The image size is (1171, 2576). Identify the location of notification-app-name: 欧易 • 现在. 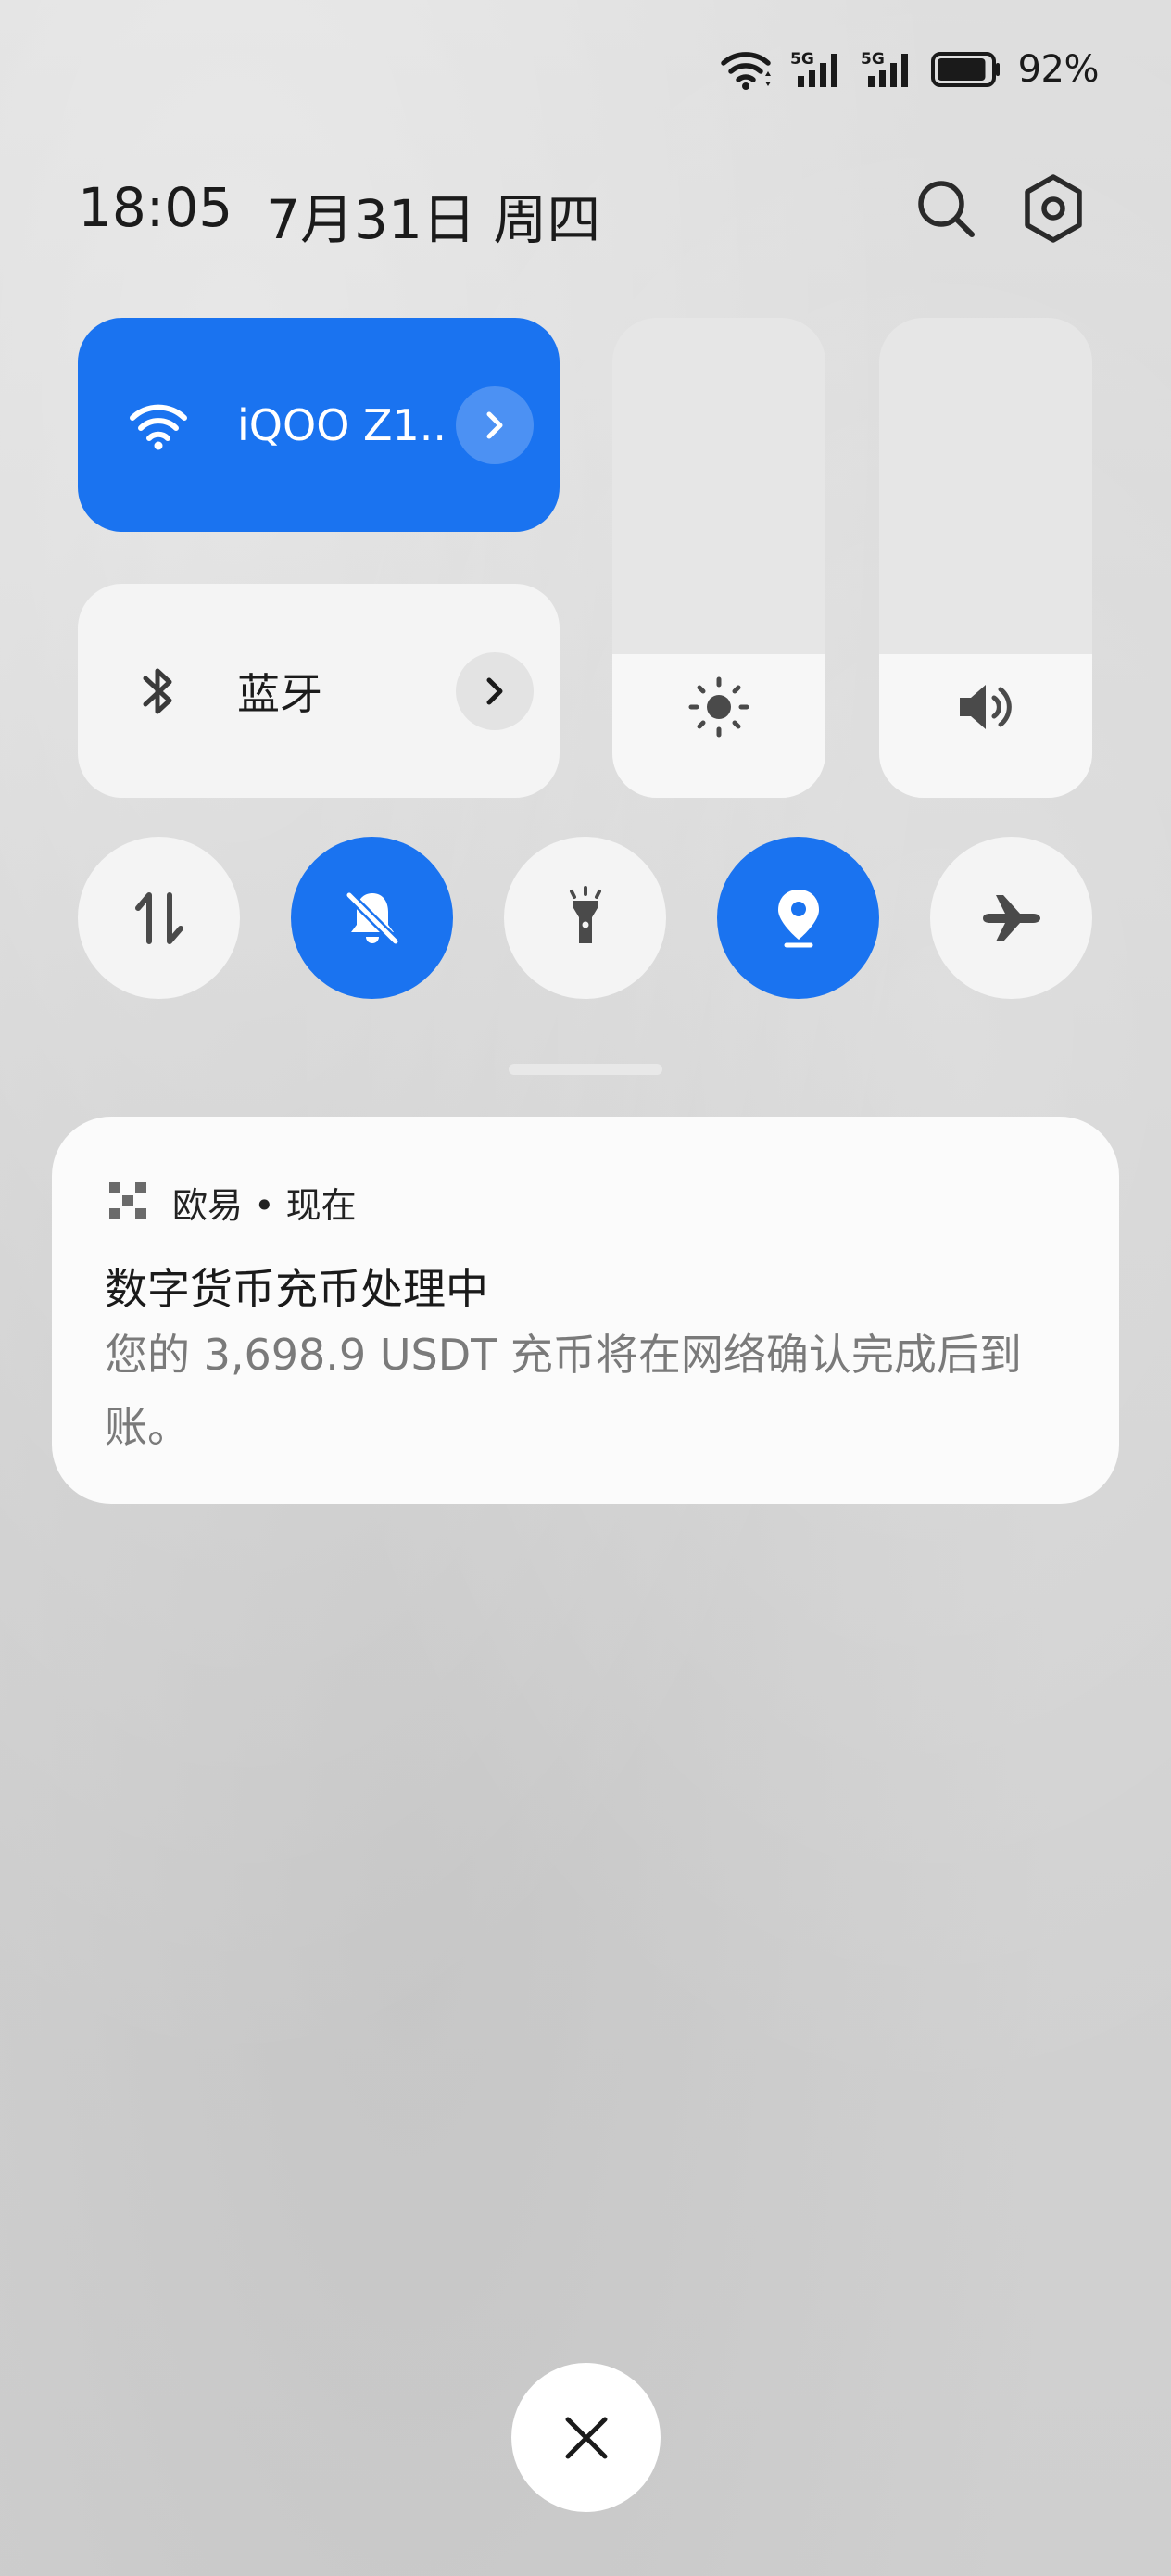
(265, 1205).